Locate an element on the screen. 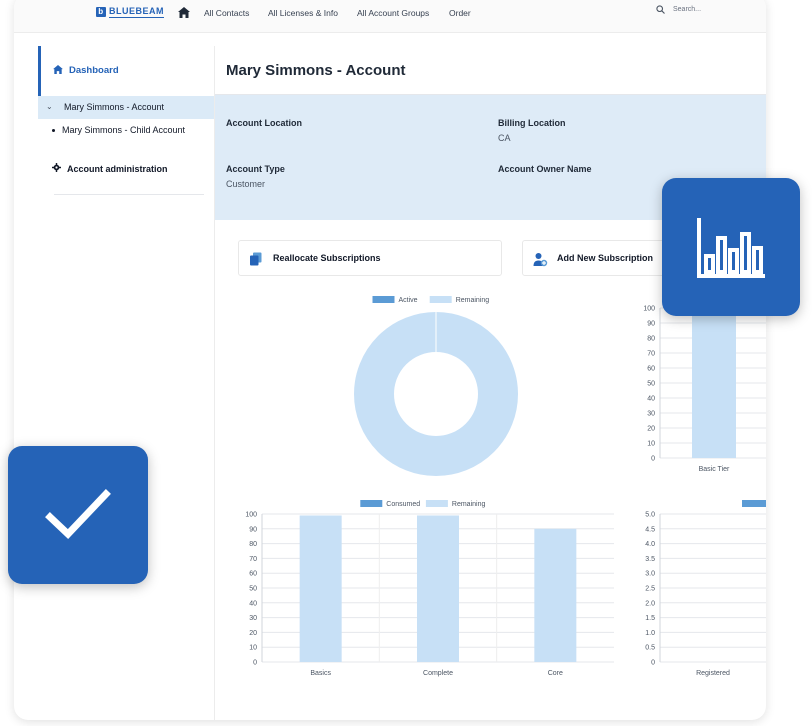 The image size is (812, 726). search-icon is located at coordinates (660, 9).